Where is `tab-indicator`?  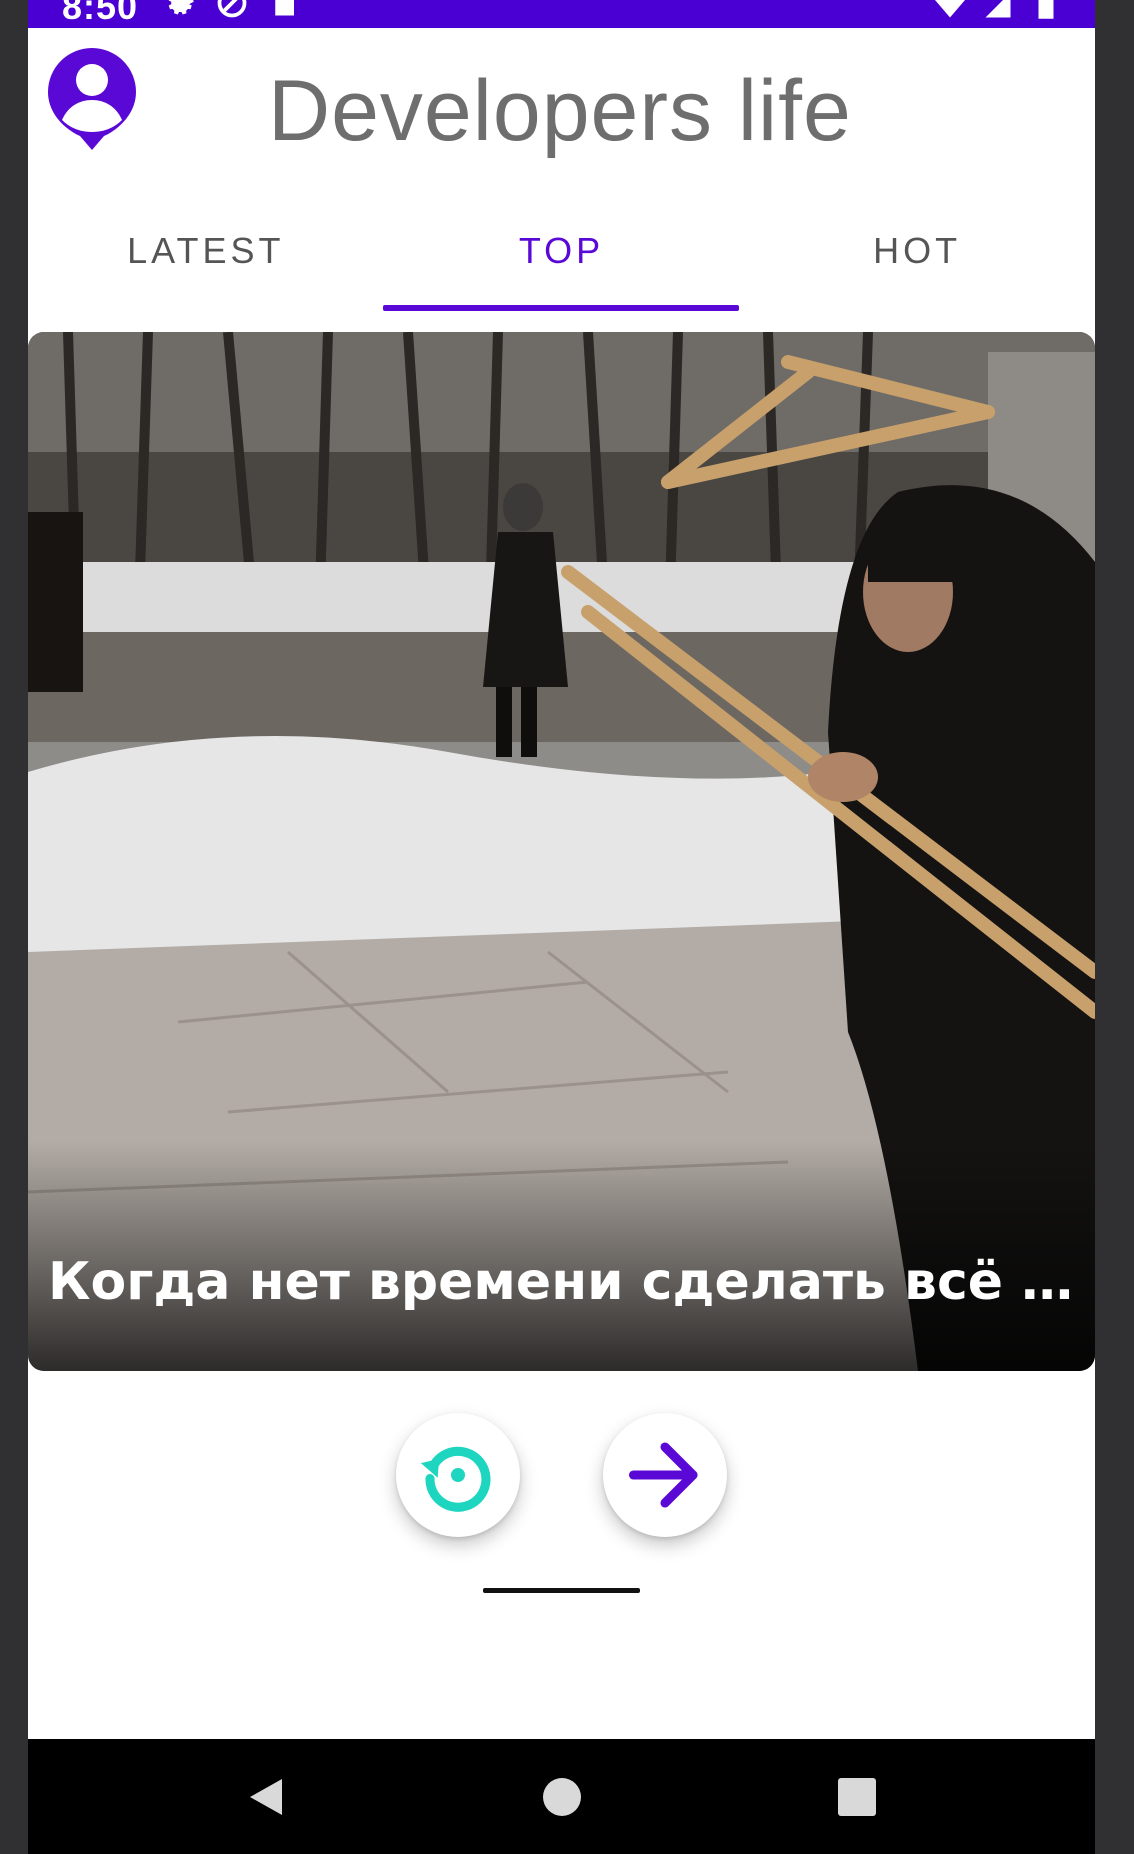
tab-indicator is located at coordinates (561, 308).